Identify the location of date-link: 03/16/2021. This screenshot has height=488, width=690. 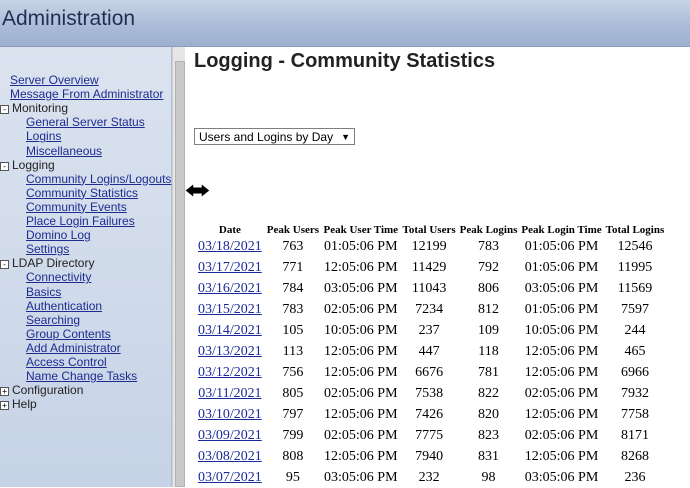
(230, 288).